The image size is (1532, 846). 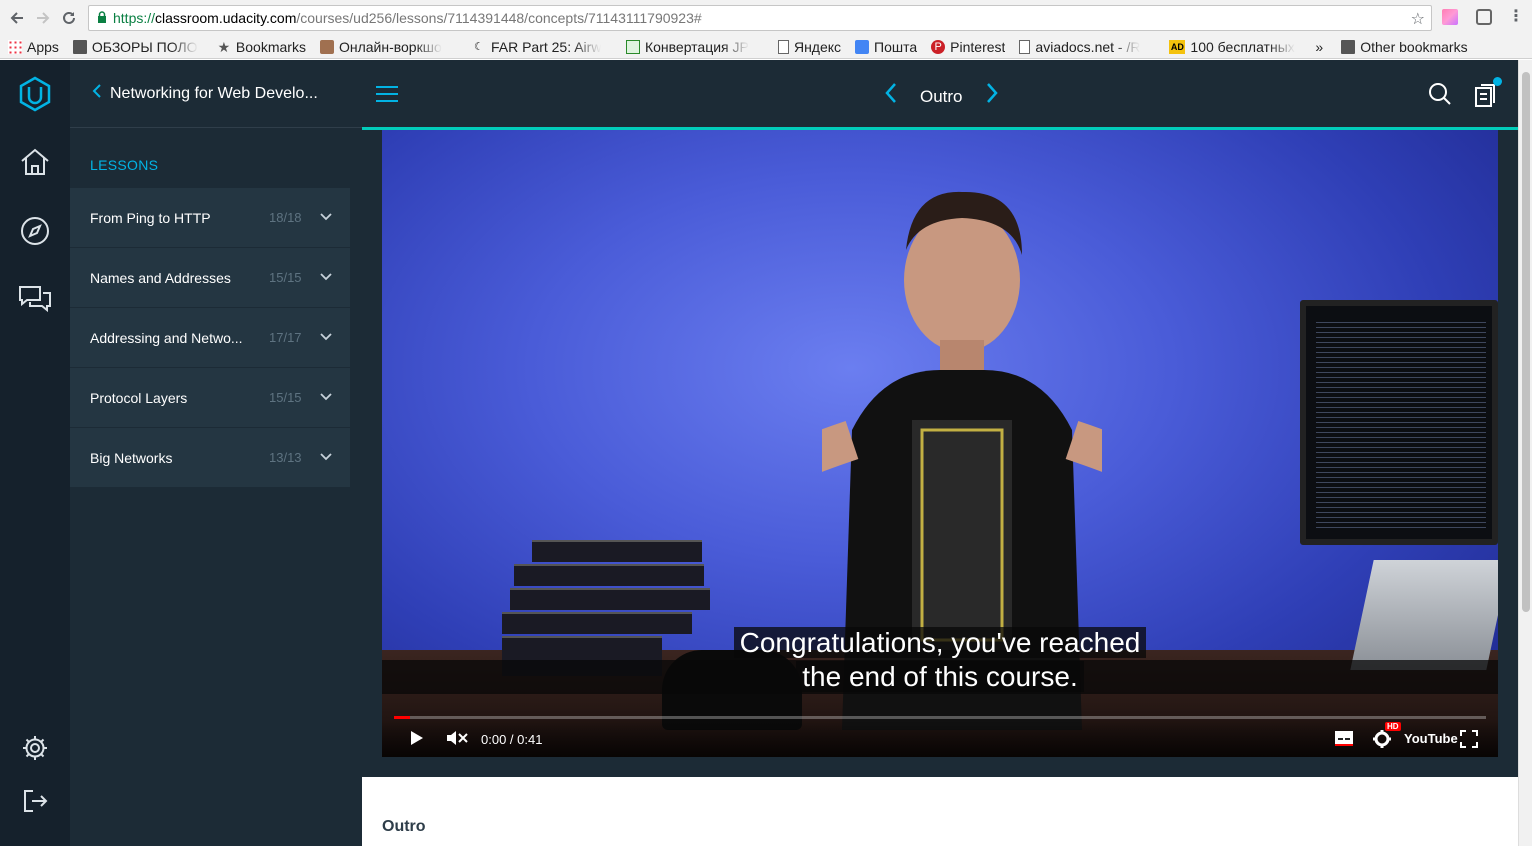 I want to click on extension-icon, so click(x=1450, y=17).